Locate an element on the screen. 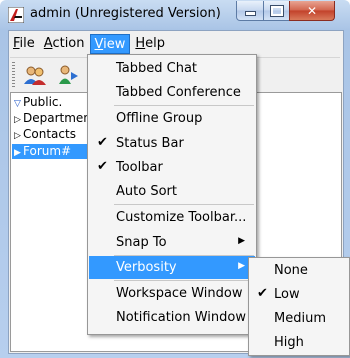  menu-item-status-bar: ✔ Status Bar is located at coordinates (172, 143).